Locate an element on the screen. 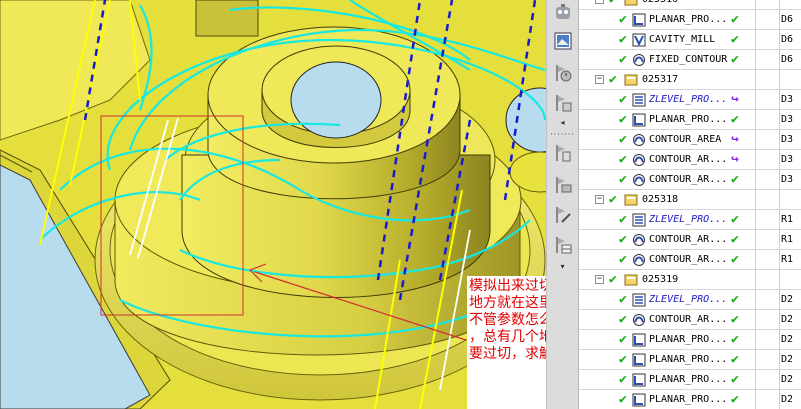 This screenshot has height=409, width=801. flag-doc-icon is located at coordinates (563, 153).